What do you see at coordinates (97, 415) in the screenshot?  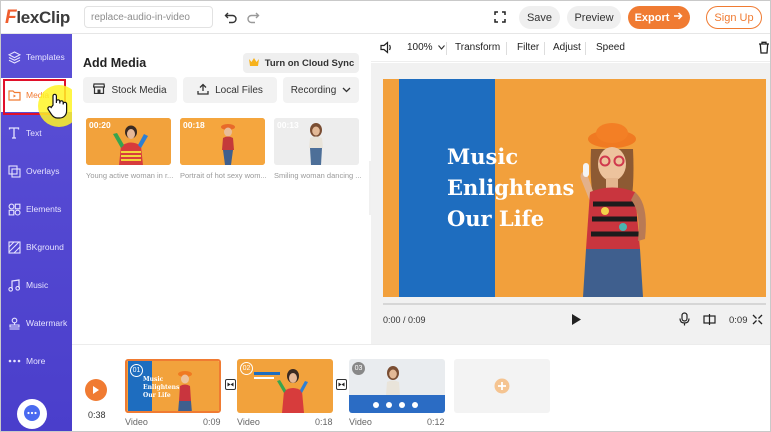 I see `total-duration: 0:38` at bounding box center [97, 415].